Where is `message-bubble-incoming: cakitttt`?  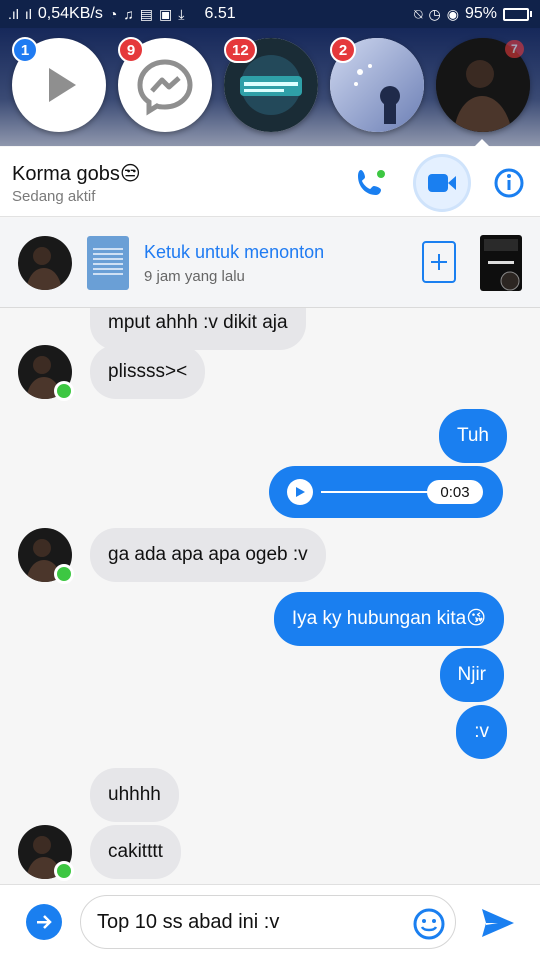
message-bubble-incoming: cakitttt is located at coordinates (135, 852).